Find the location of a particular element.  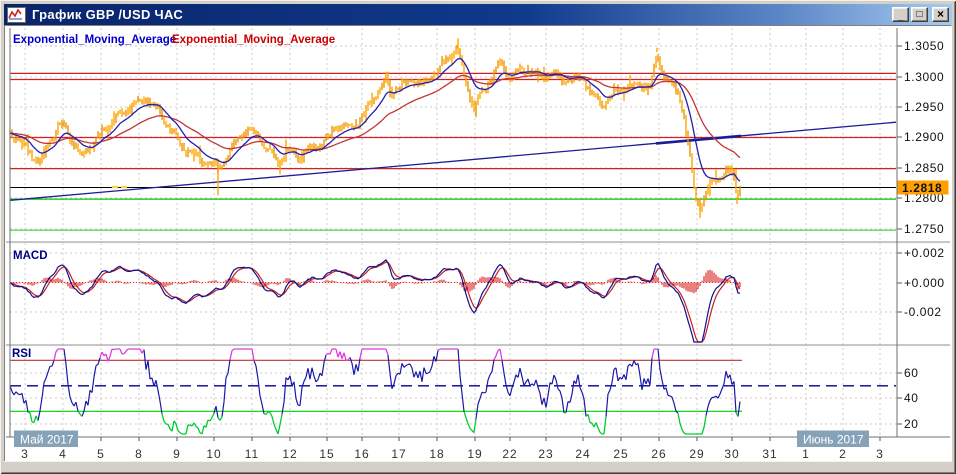

rsi-label: RSI is located at coordinates (21, 354).